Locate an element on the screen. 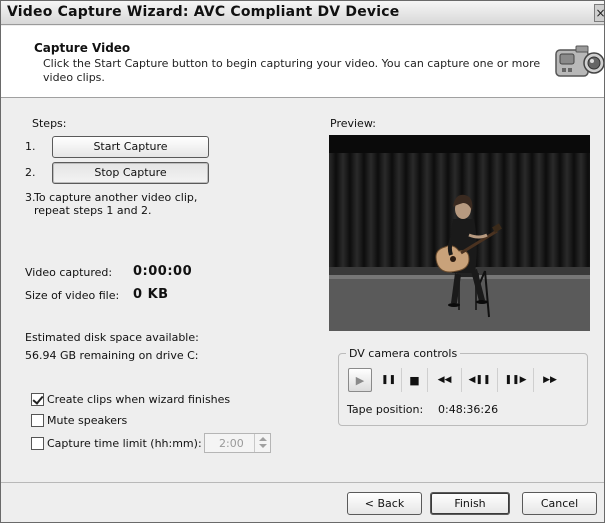 The width and height of the screenshot is (605, 523). start-capture-button: Start Capture is located at coordinates (130, 147).